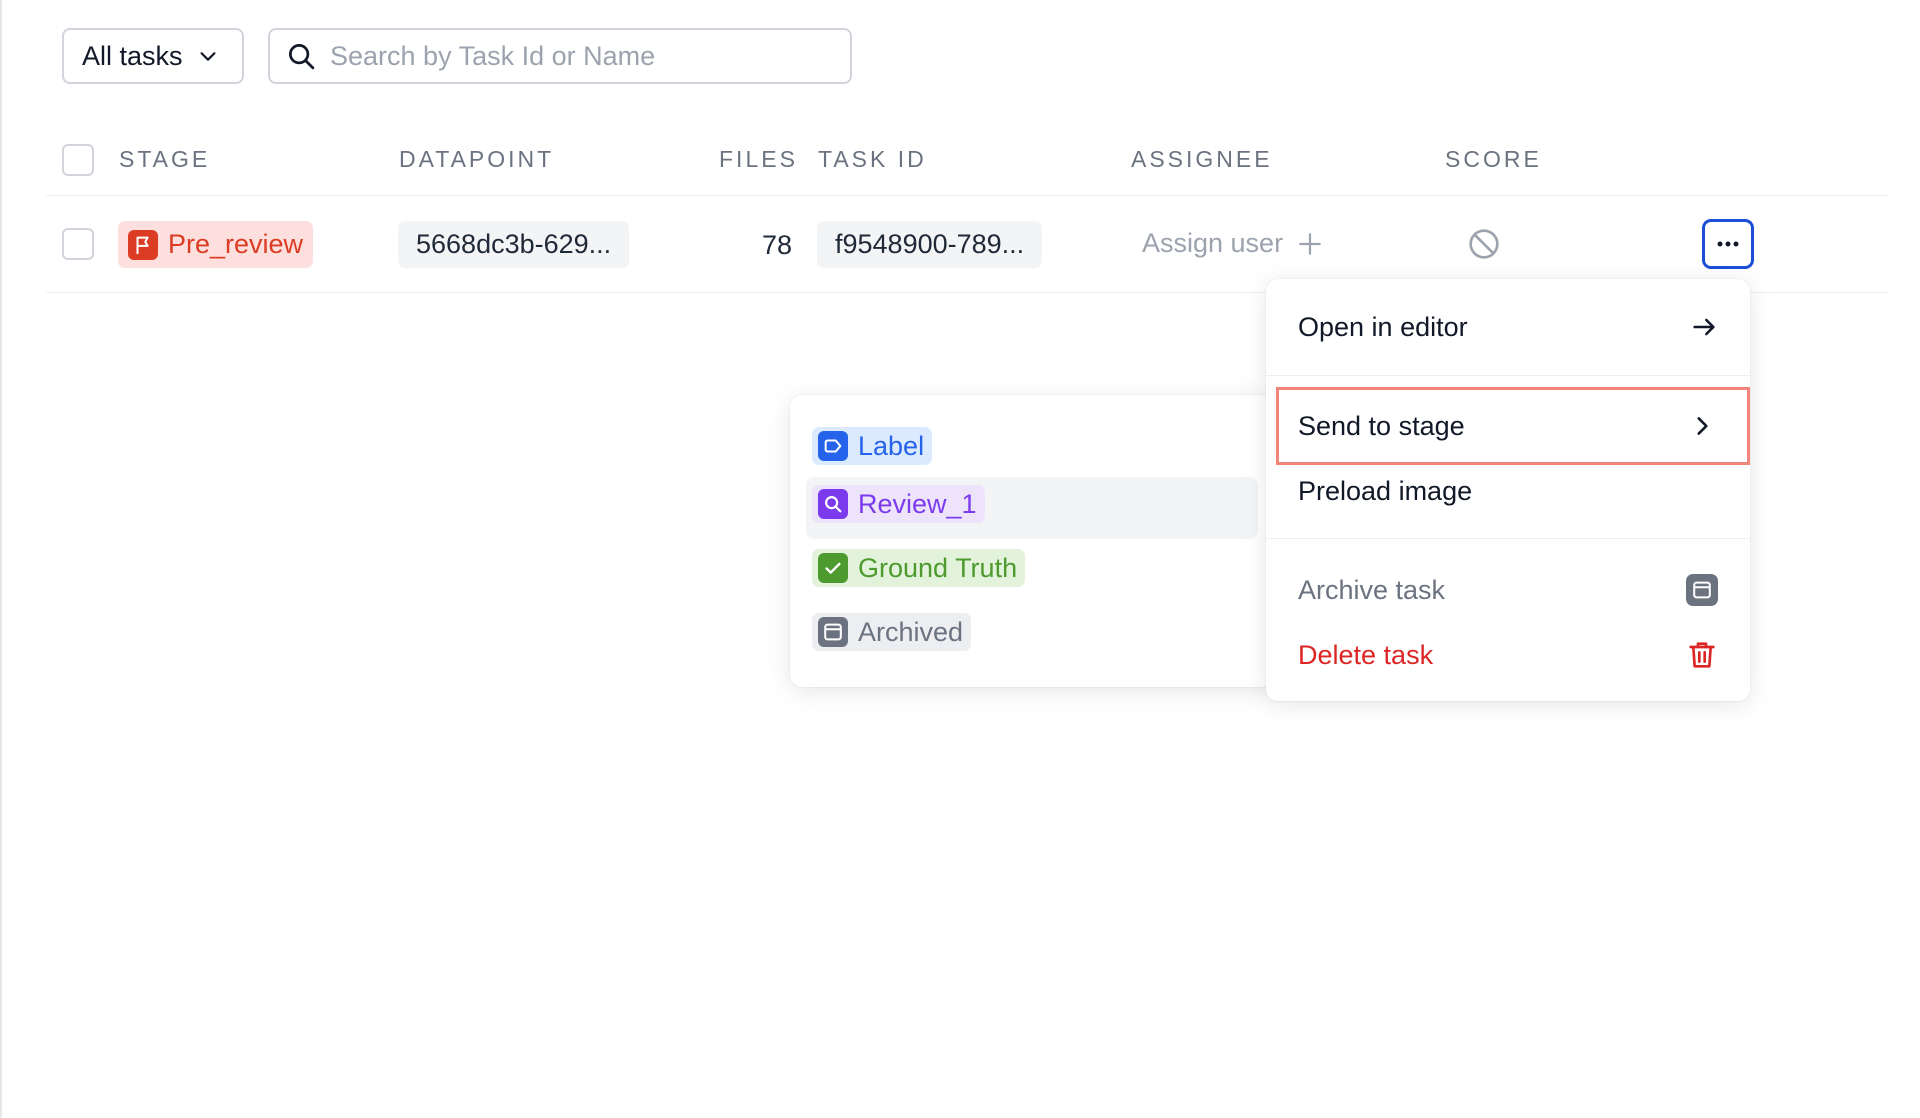  Describe the element at coordinates (1, 559) in the screenshot. I see `left-border` at that location.